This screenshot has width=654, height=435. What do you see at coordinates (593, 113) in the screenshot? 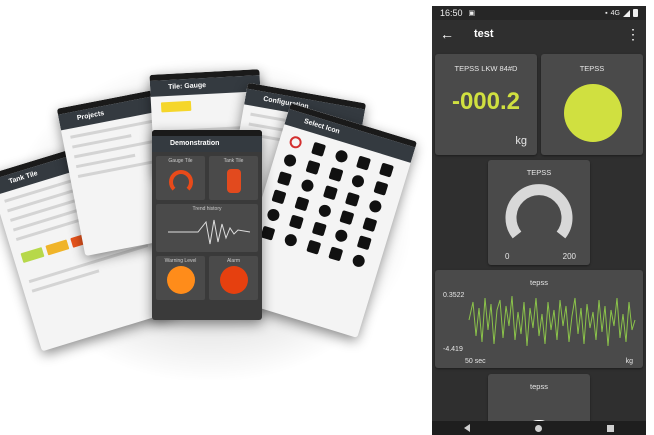
I see `indicator-circle` at bounding box center [593, 113].